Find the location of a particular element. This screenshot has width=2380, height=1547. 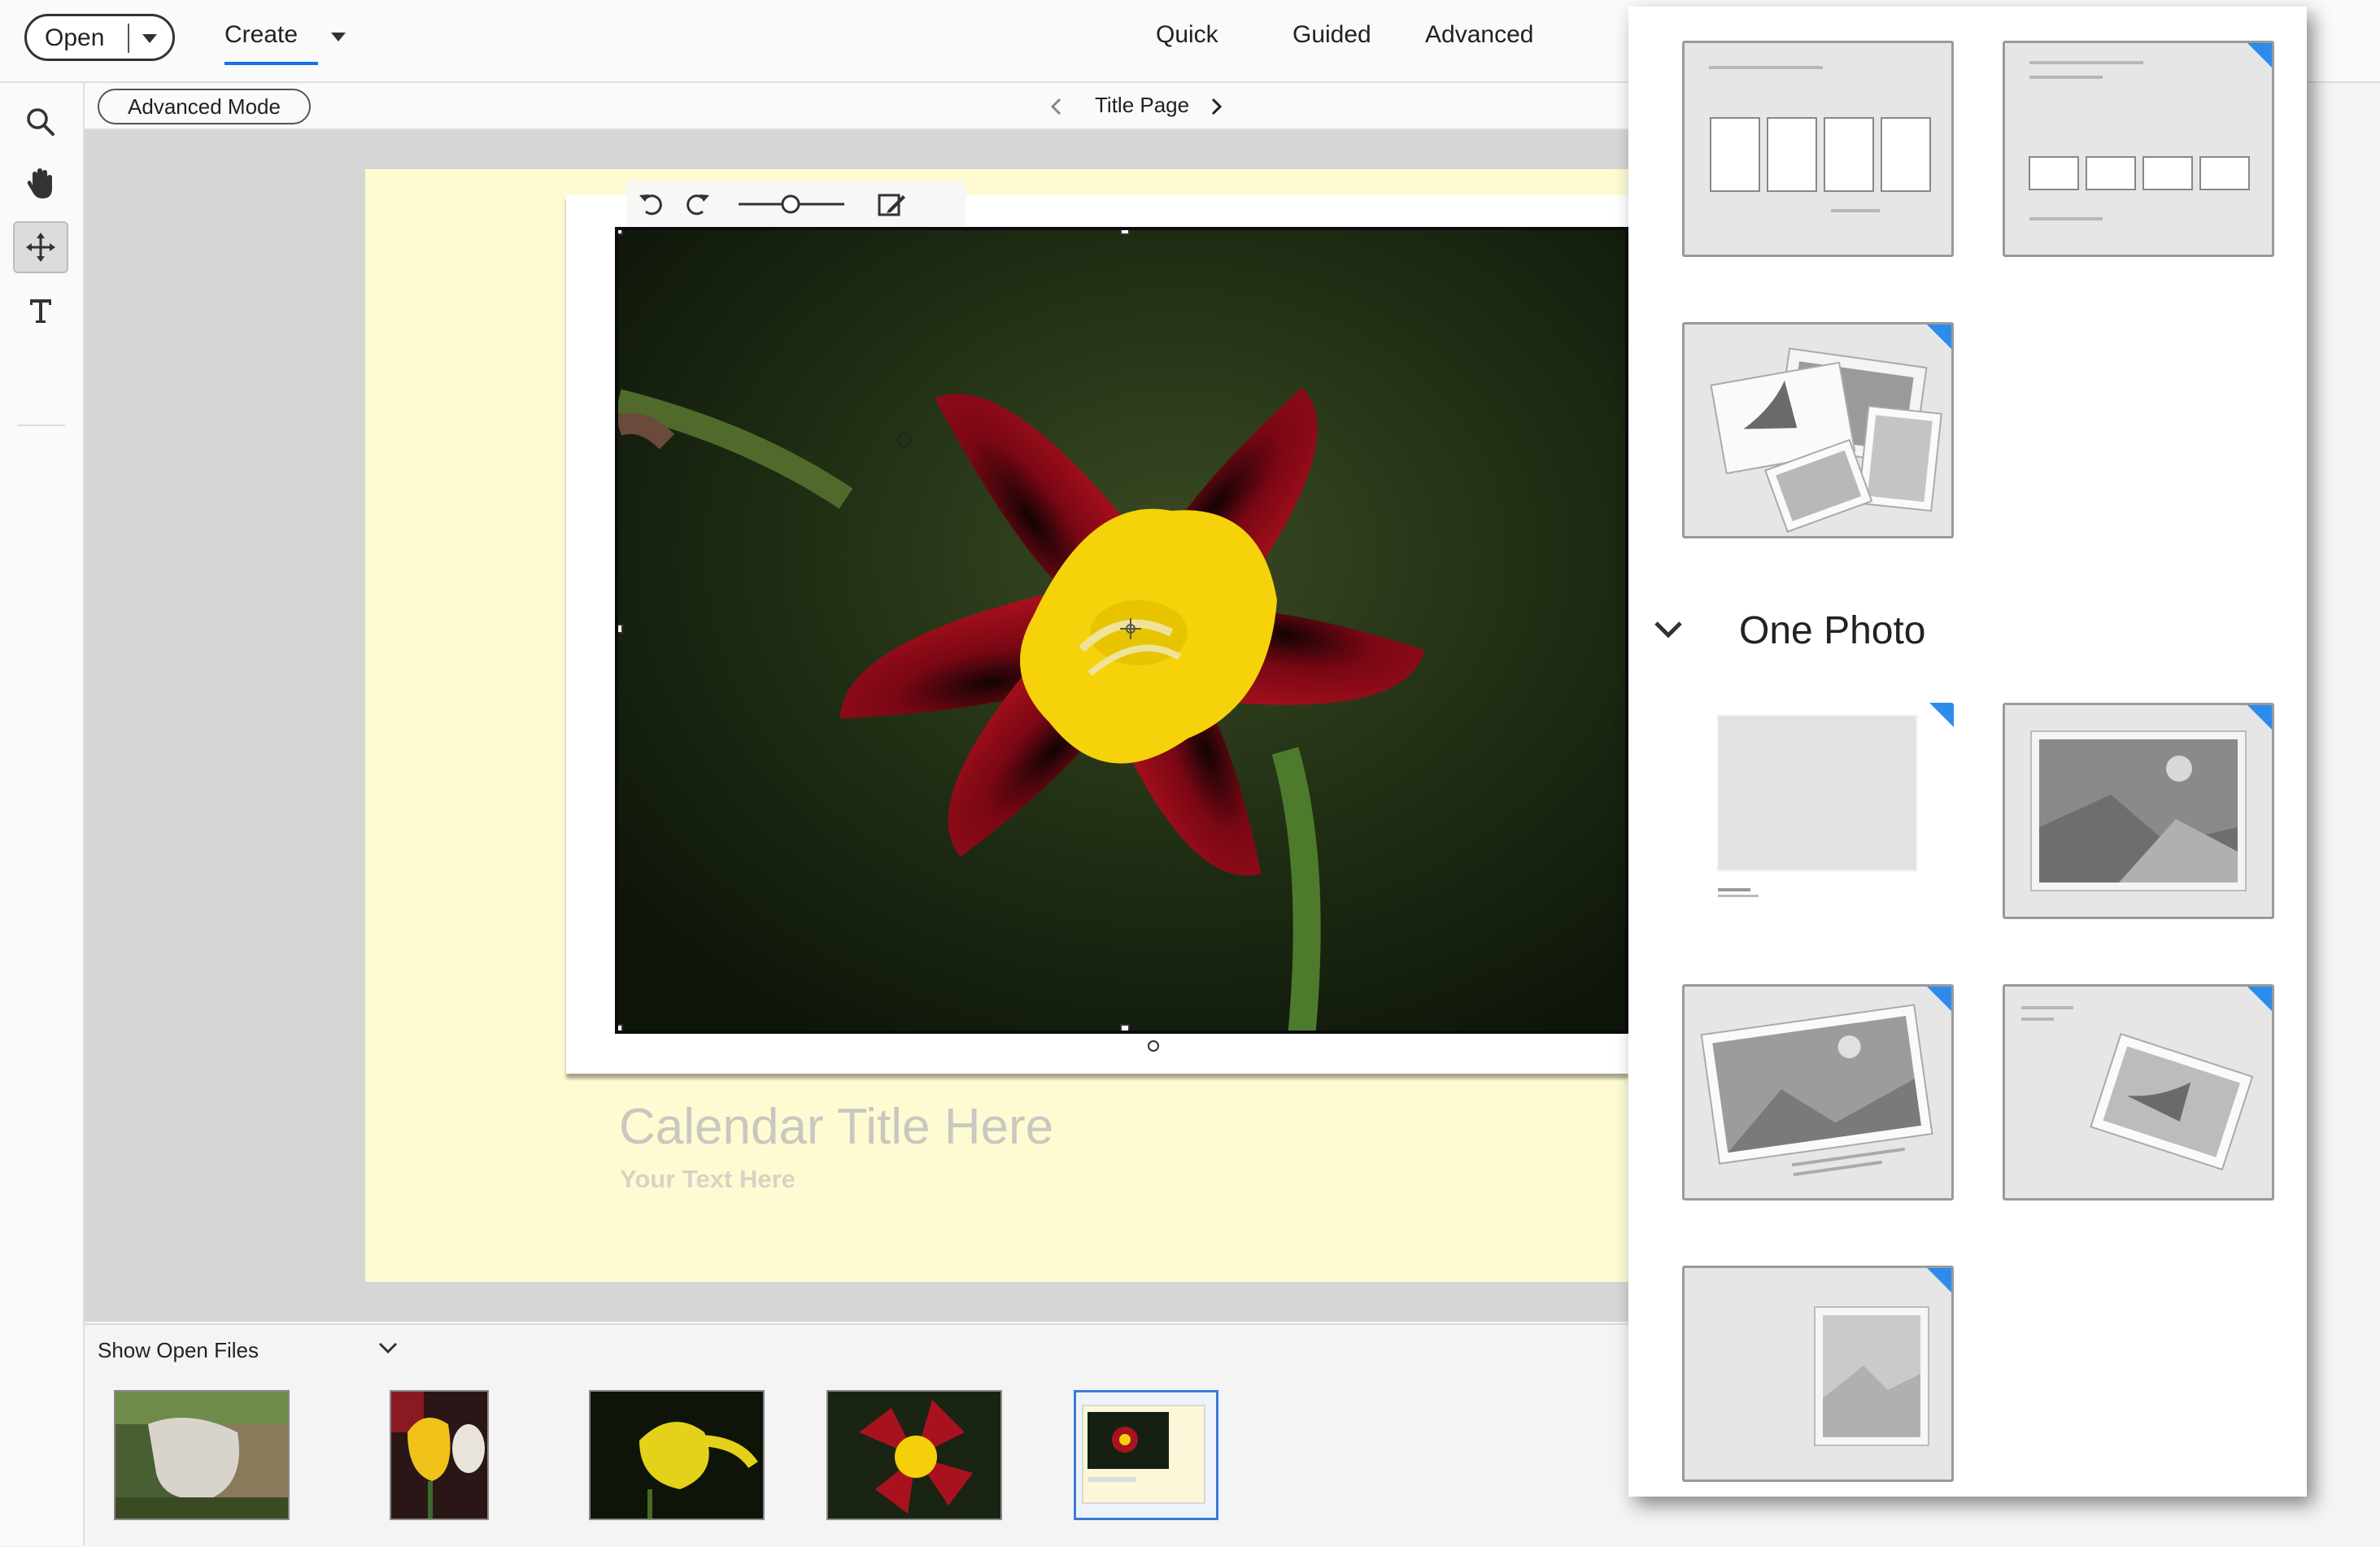

photo-context-toolbar is located at coordinates (796, 204).